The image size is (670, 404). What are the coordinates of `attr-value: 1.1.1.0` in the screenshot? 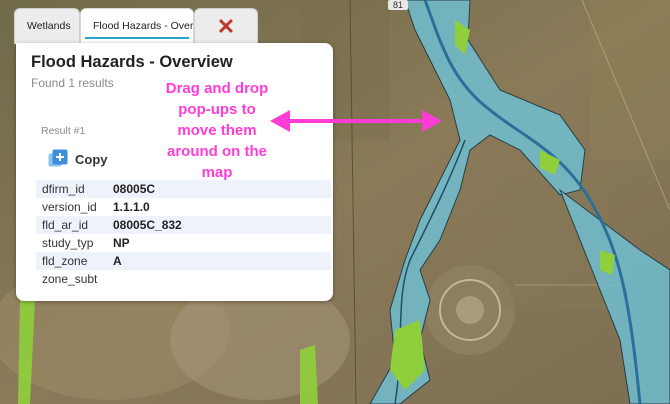 It's located at (131, 207).